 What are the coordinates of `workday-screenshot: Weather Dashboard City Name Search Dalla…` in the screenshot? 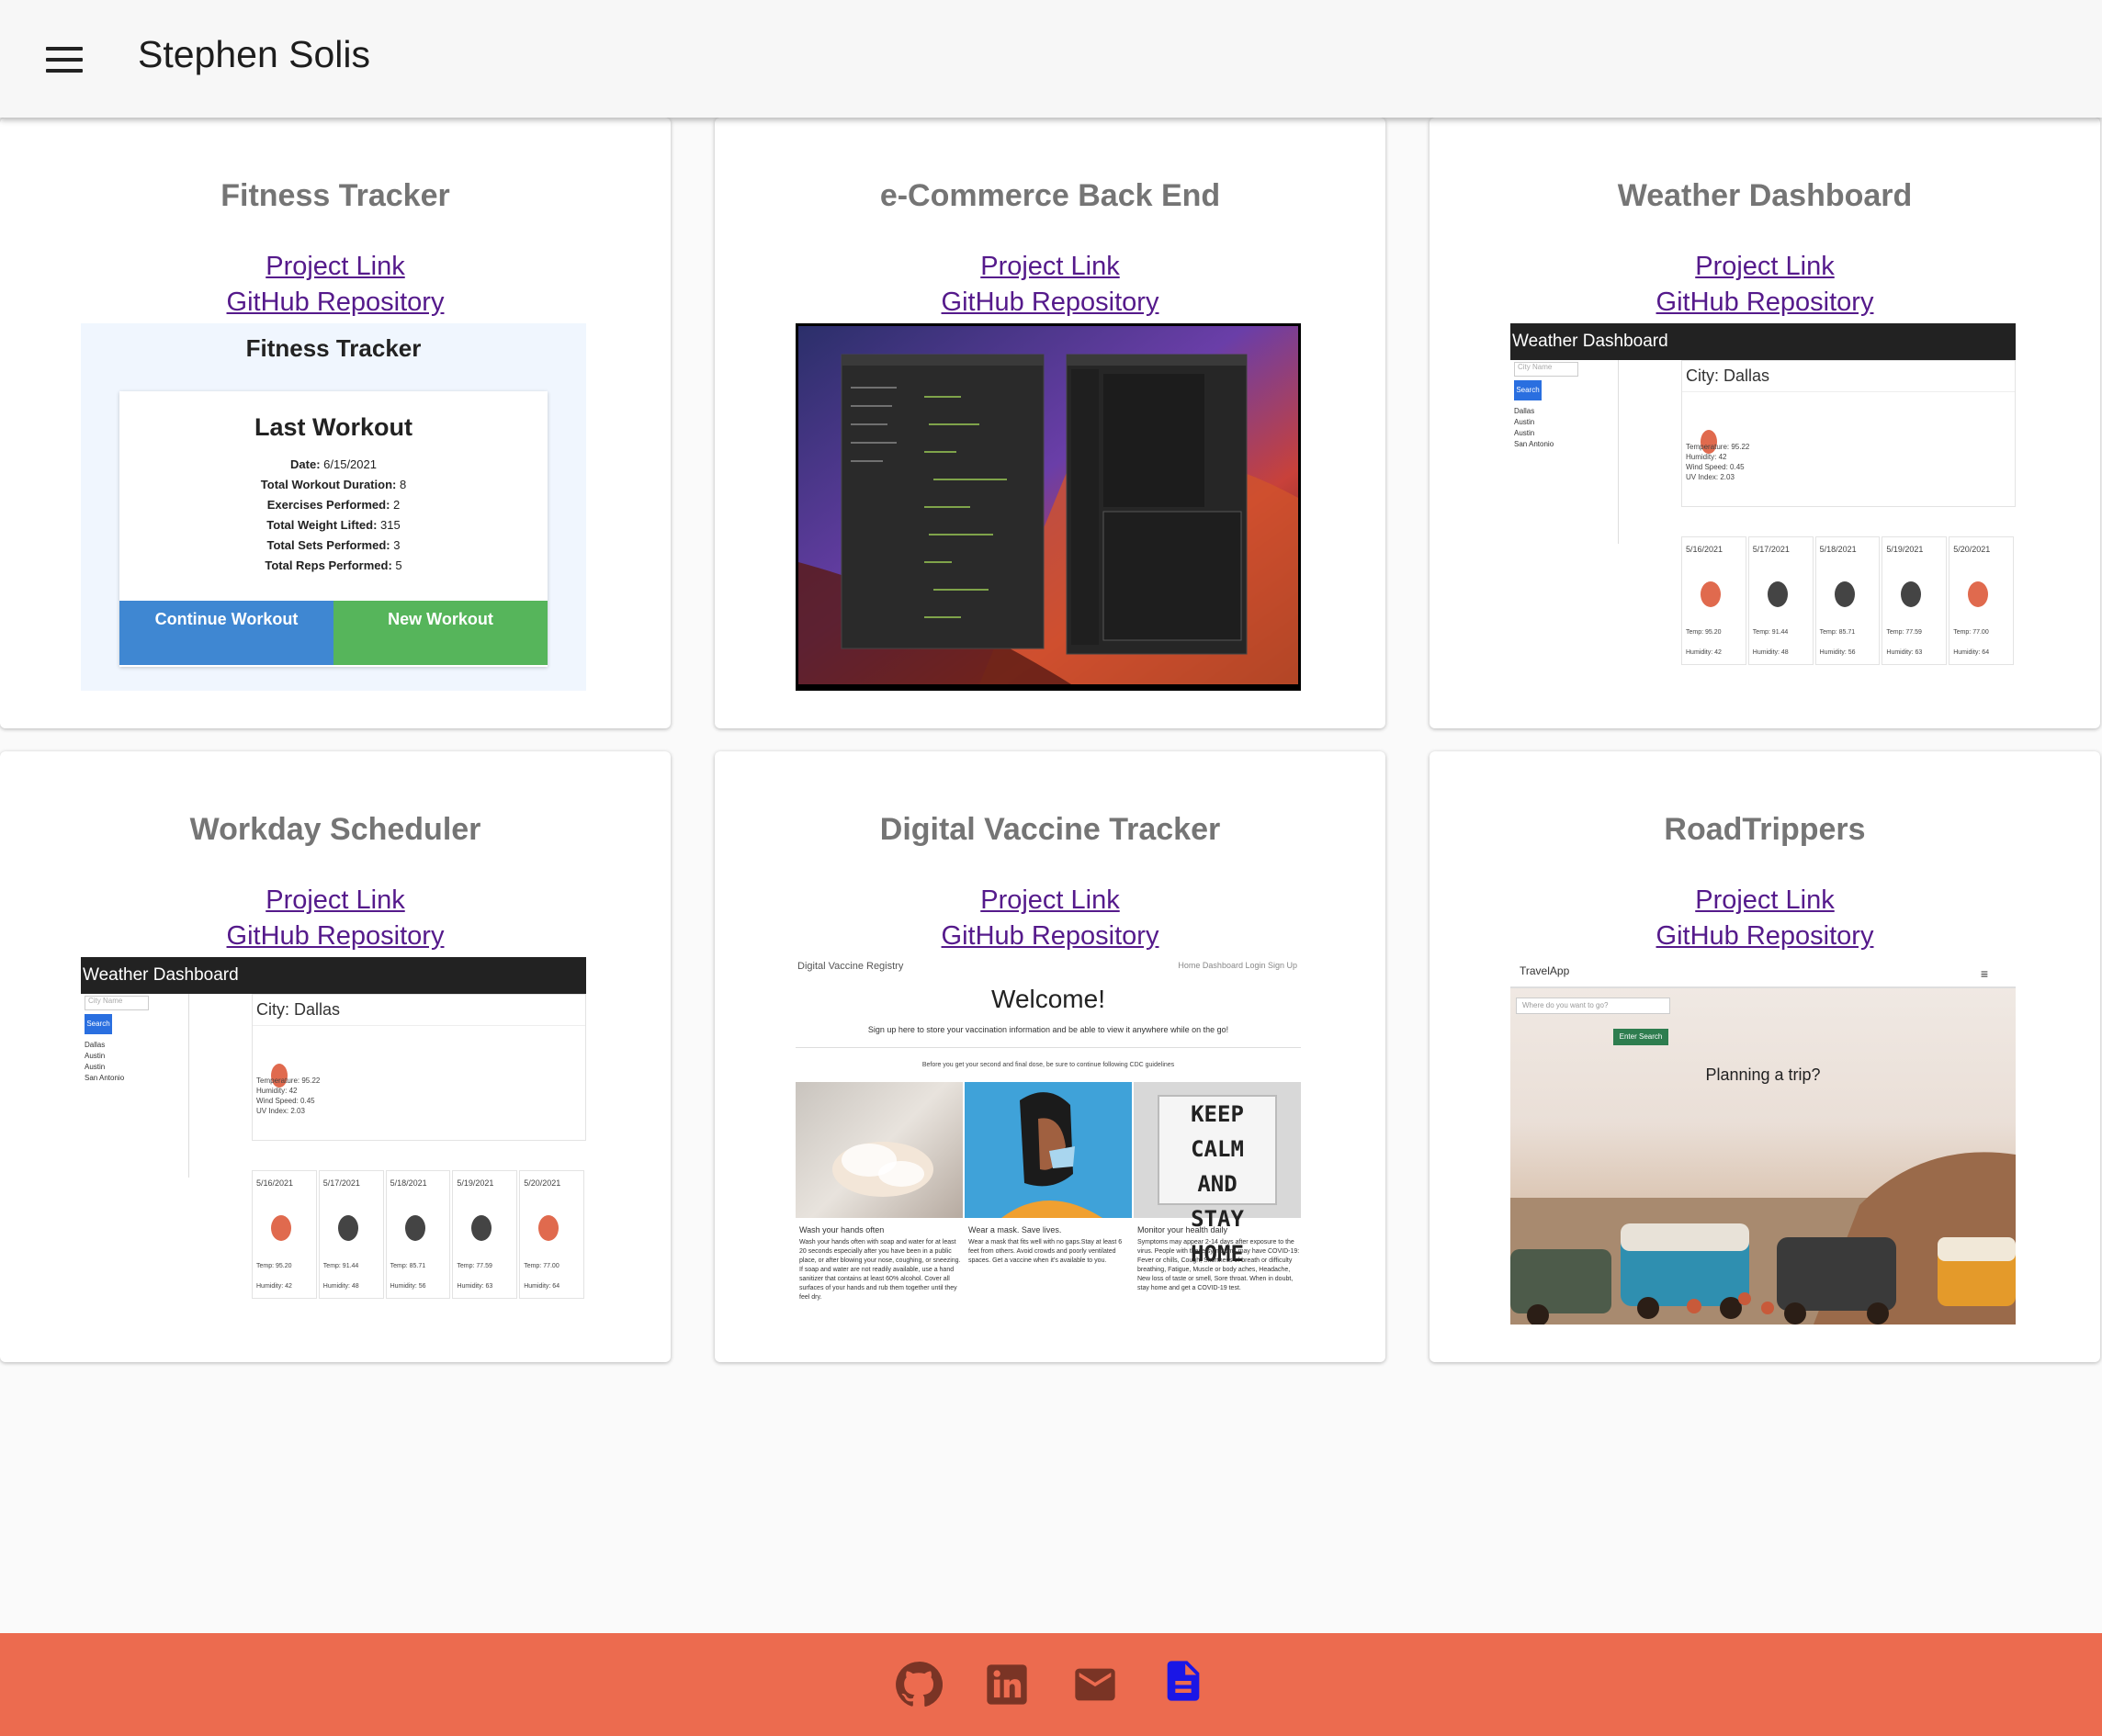 It's located at (333, 1141).